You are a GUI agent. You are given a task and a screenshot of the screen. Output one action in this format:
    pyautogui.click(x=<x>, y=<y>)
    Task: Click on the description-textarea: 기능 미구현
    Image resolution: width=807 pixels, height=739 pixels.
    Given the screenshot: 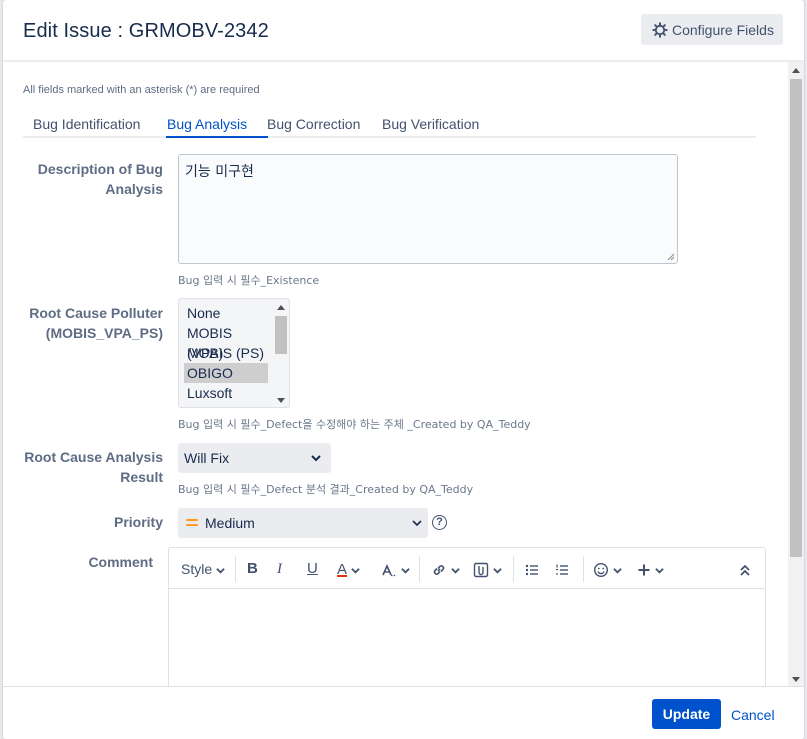 What is the action you would take?
    pyautogui.click(x=428, y=209)
    